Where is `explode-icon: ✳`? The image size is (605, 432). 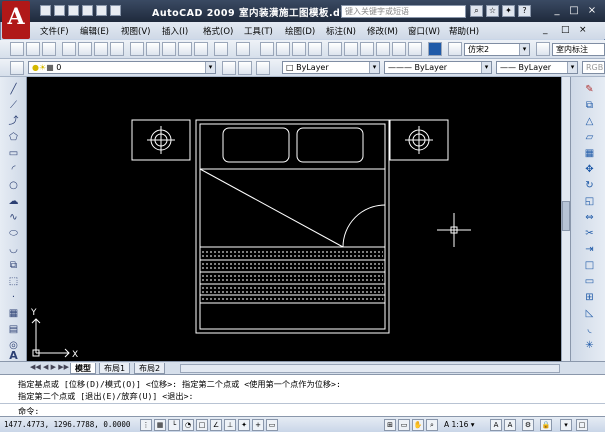
explode-icon: ✳ is located at coordinates (589, 345).